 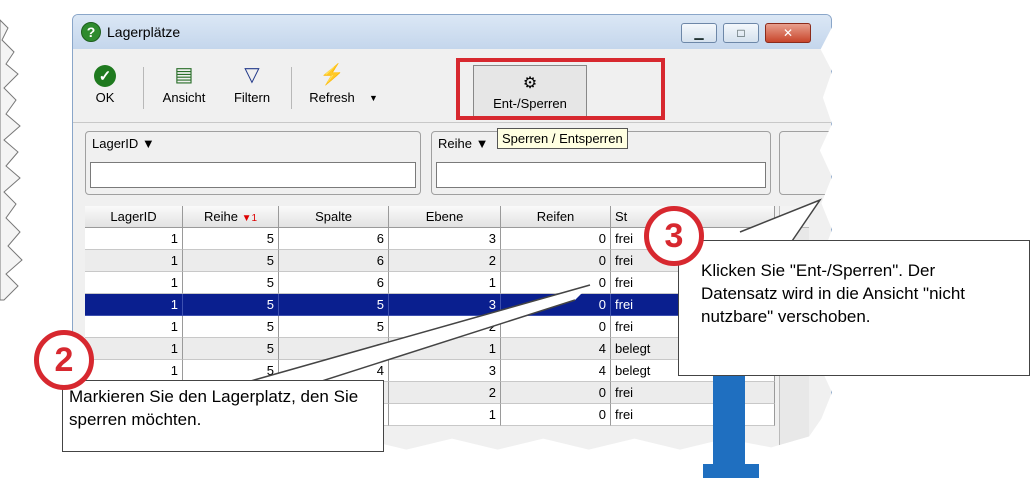 What do you see at coordinates (674, 236) in the screenshot?
I see `step-3-badge: 3` at bounding box center [674, 236].